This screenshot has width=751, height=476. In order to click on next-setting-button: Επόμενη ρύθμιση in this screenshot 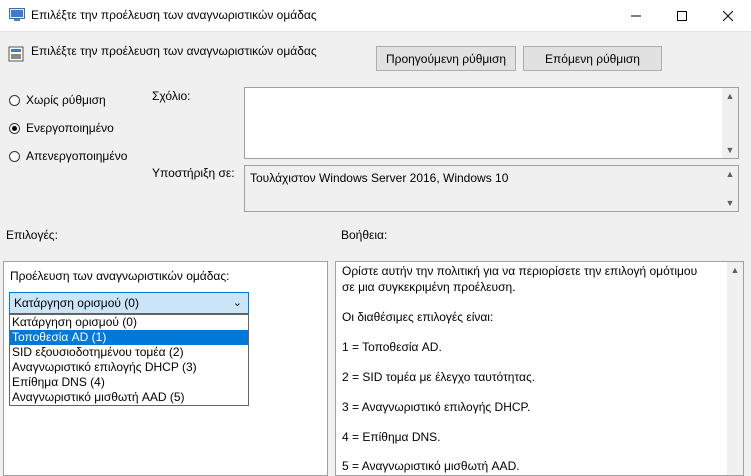, I will do `click(592, 58)`.